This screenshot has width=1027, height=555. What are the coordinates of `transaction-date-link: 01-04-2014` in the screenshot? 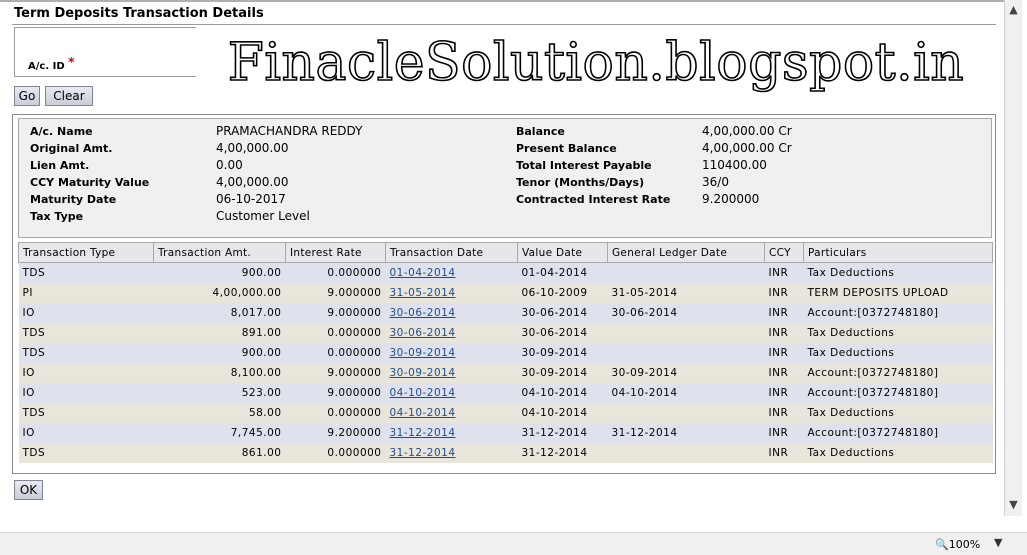 It's located at (423, 273).